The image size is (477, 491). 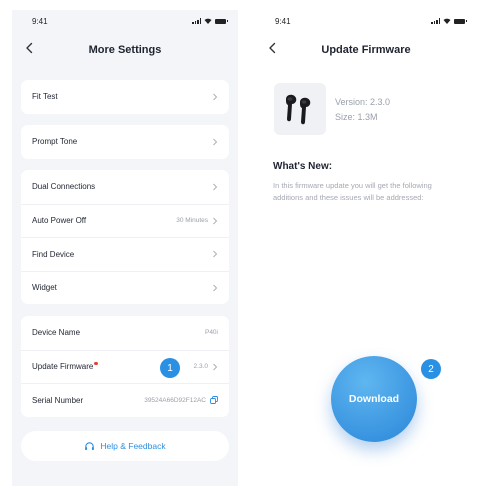 I want to click on row-label: Serial Number, so click(x=58, y=400).